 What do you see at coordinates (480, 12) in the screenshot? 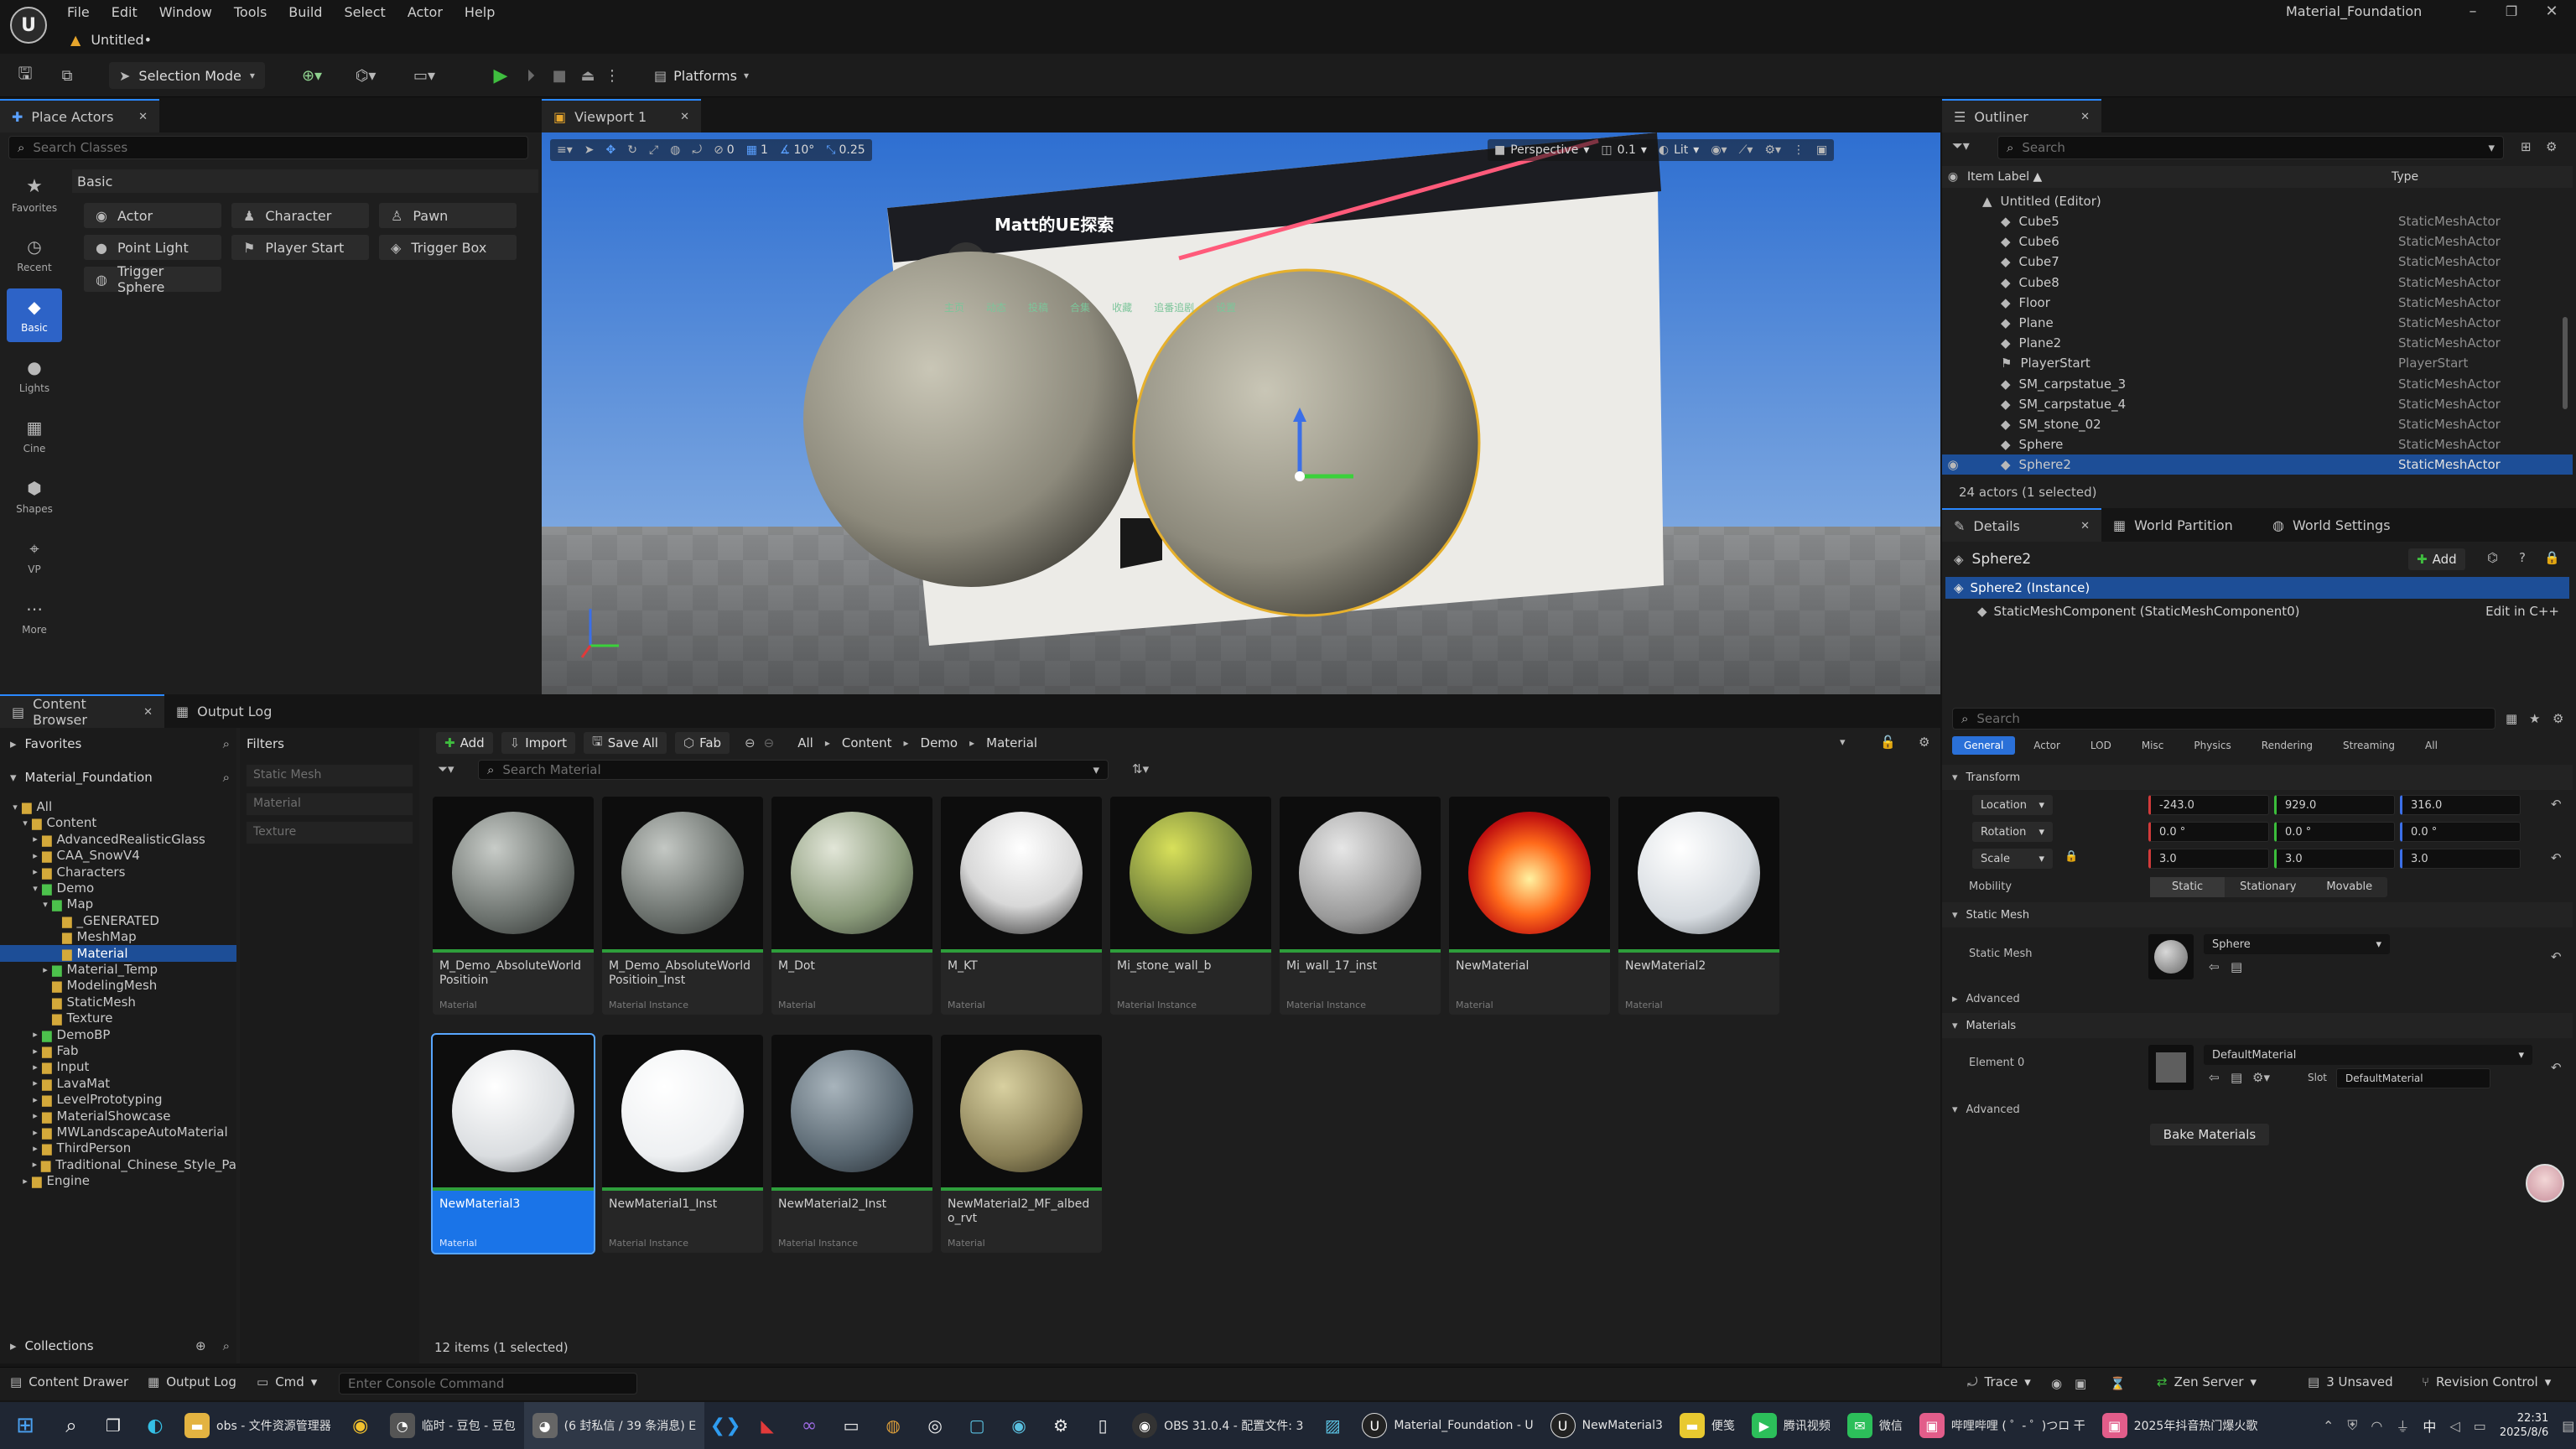
I see `menu-help: Help` at bounding box center [480, 12].